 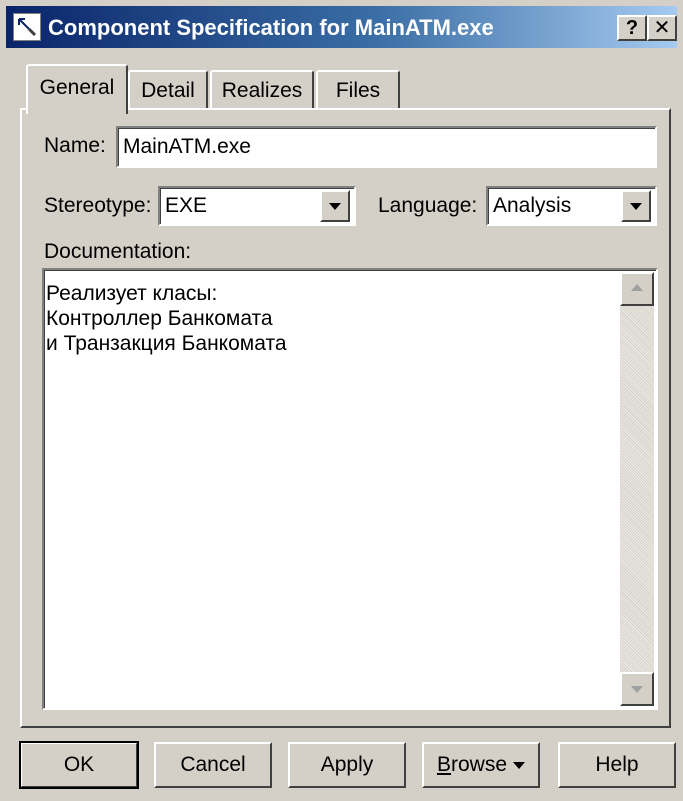 What do you see at coordinates (632, 28) in the screenshot?
I see `help-title-button: ?` at bounding box center [632, 28].